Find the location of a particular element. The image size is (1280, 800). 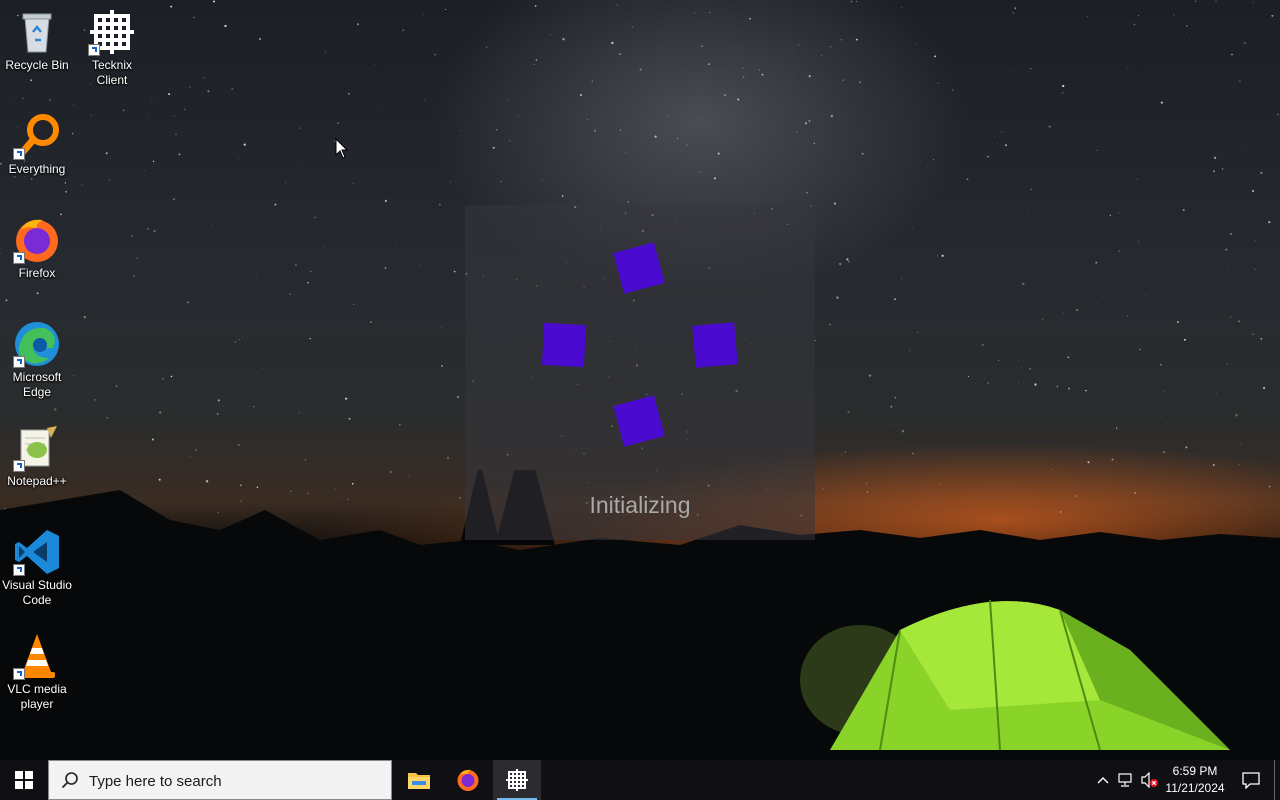

everything-search-icon is located at coordinates (37, 136).